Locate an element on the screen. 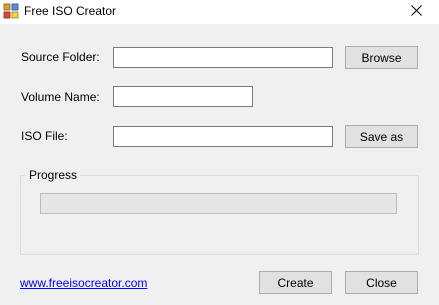 The height and width of the screenshot is (305, 439). app-icon is located at coordinates (11, 11).